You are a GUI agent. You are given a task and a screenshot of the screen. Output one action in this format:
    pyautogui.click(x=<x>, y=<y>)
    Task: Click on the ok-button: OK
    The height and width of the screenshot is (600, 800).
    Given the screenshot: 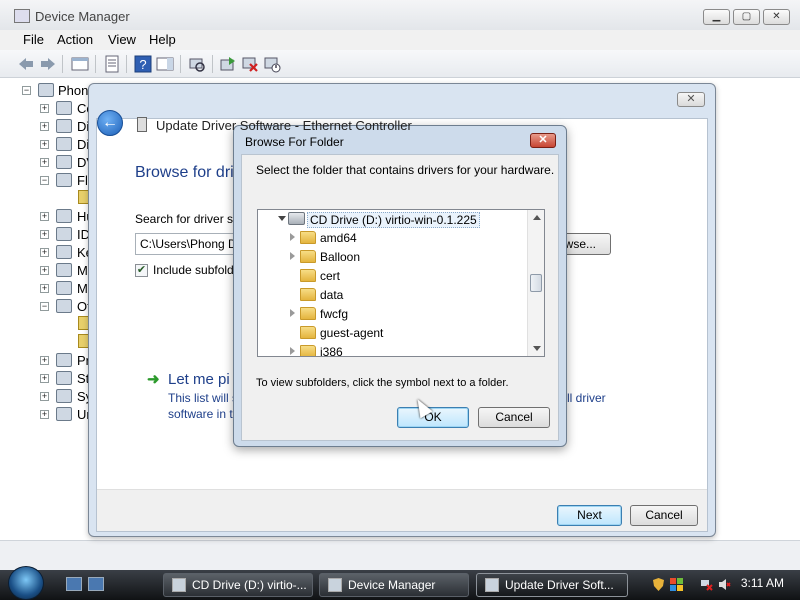 What is the action you would take?
    pyautogui.click(x=433, y=417)
    